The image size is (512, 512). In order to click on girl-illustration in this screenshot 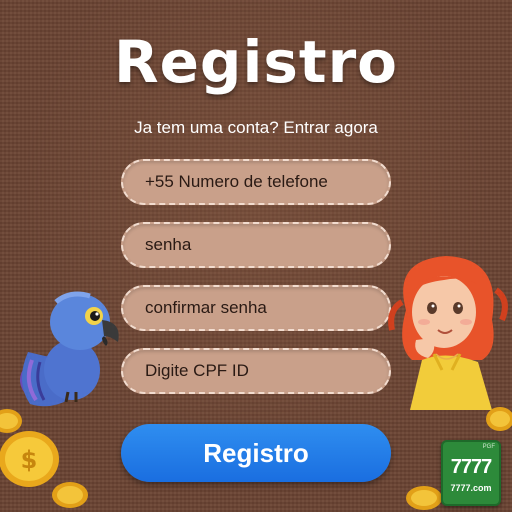, I will do `click(448, 333)`.